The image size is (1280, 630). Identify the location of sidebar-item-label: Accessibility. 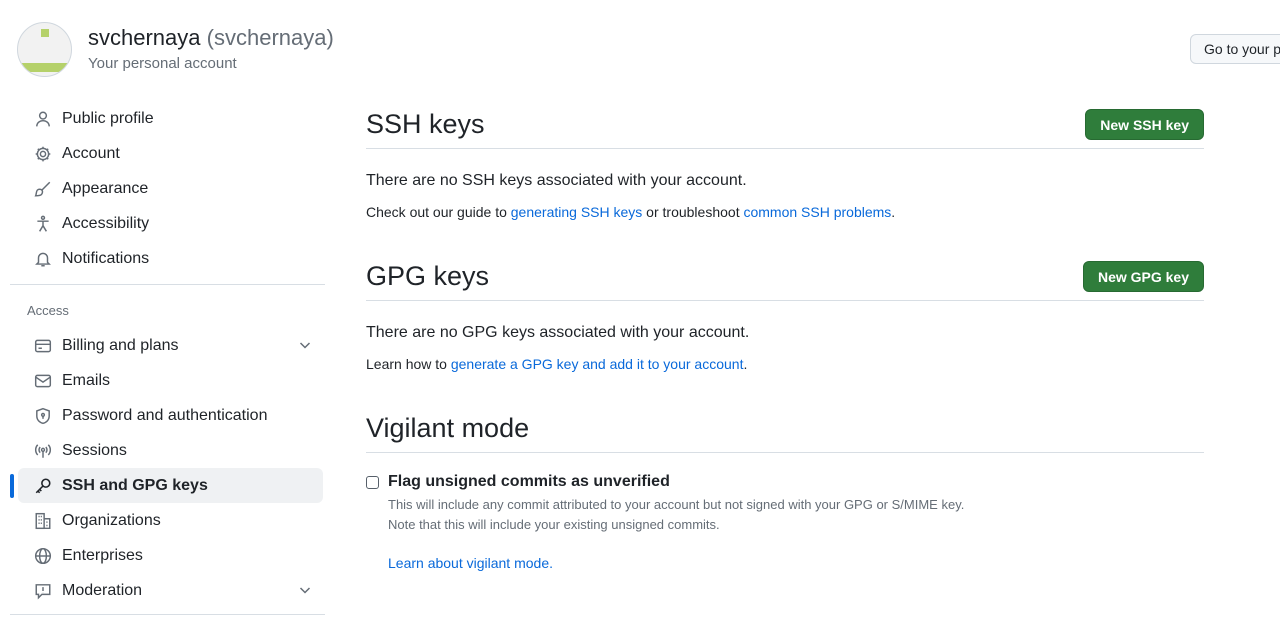
(106, 223).